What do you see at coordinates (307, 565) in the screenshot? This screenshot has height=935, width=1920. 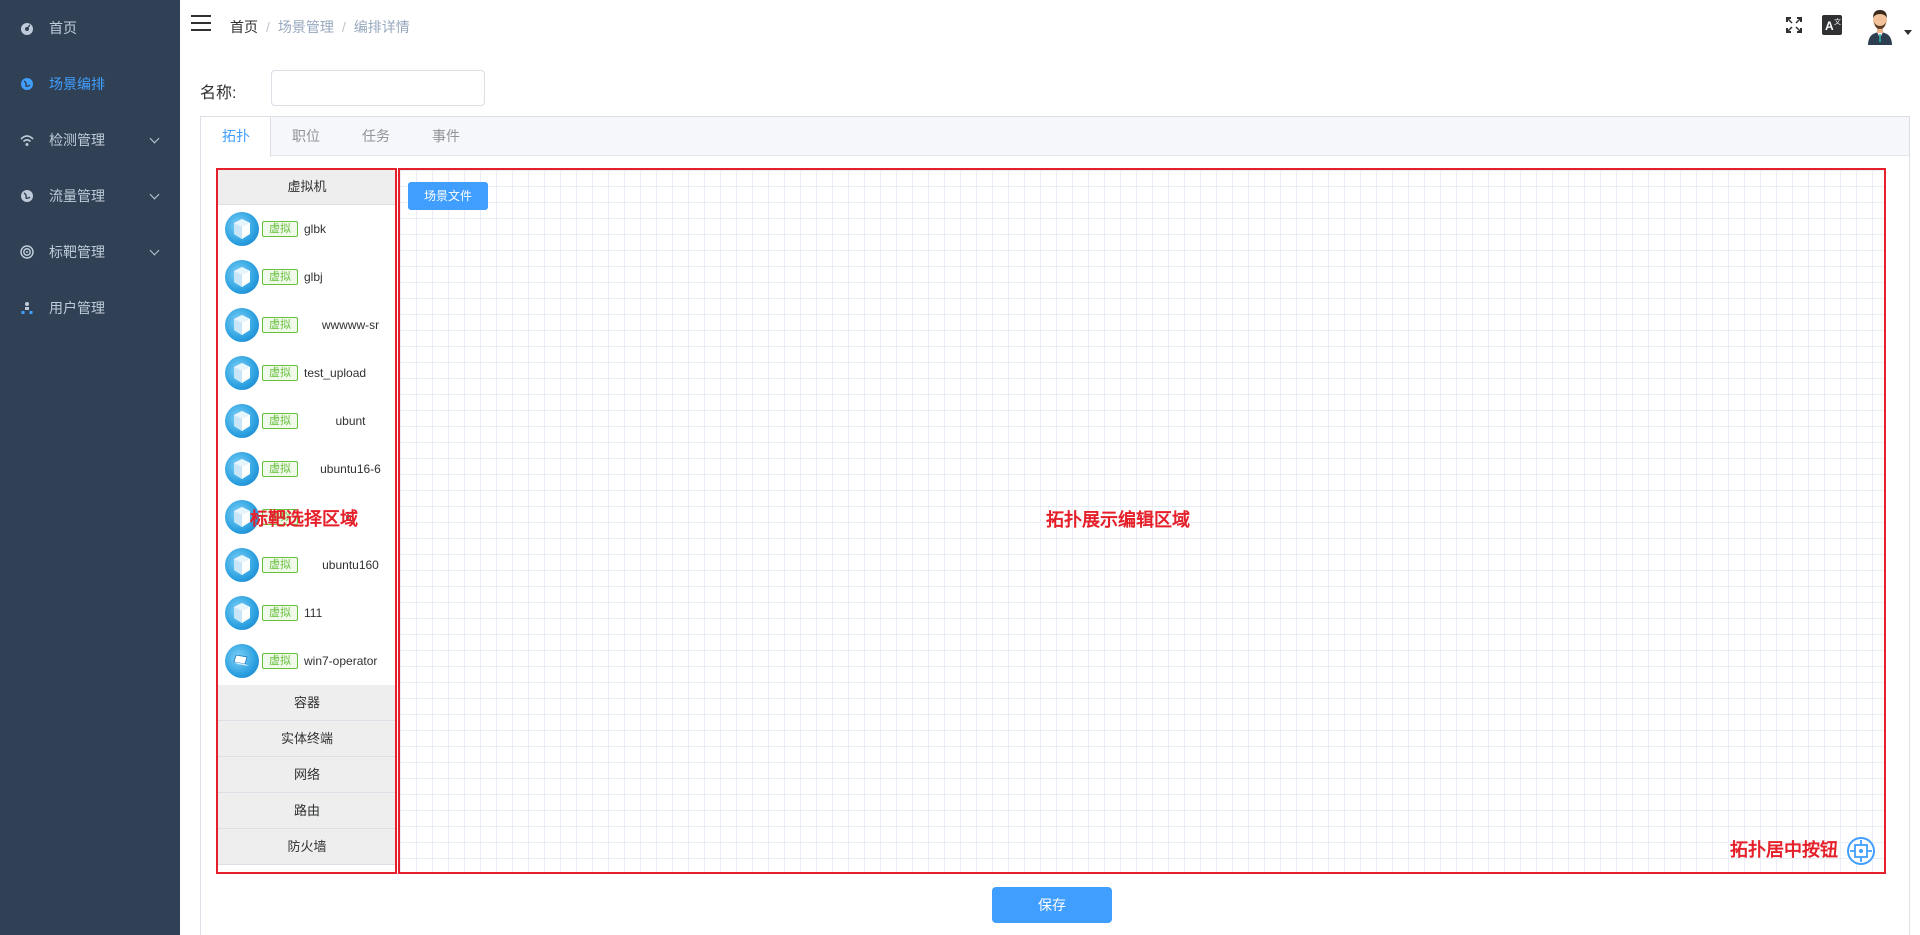 I see `vm-item: 虚拟 ubuntu160` at bounding box center [307, 565].